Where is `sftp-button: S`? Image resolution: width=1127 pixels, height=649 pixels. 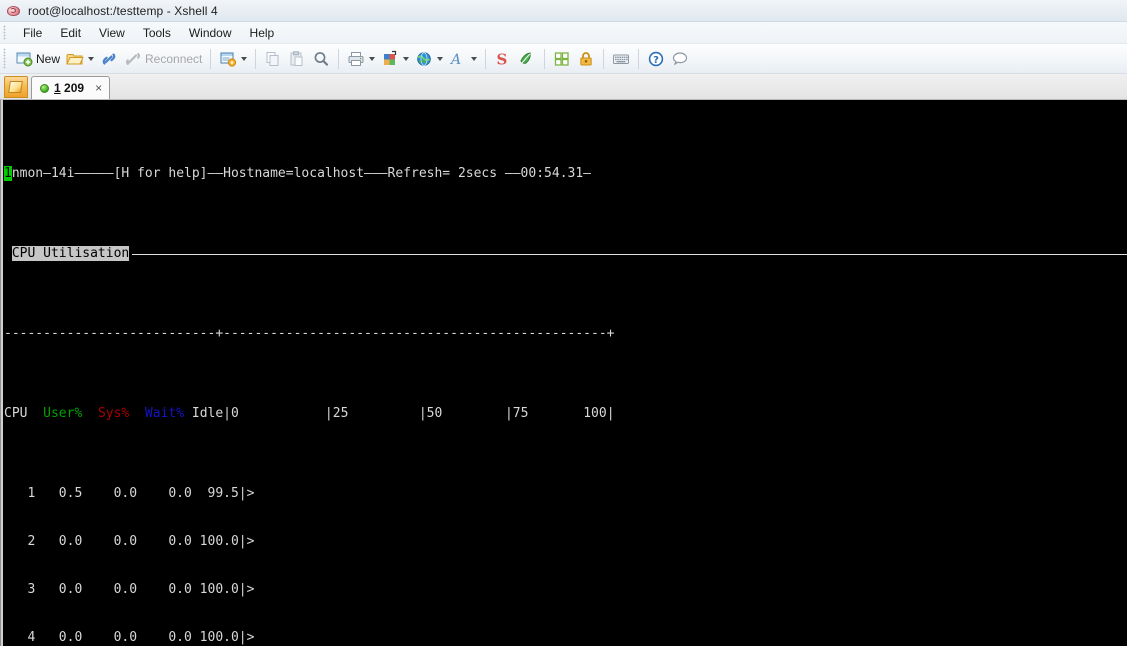 sftp-button: S is located at coordinates (503, 59).